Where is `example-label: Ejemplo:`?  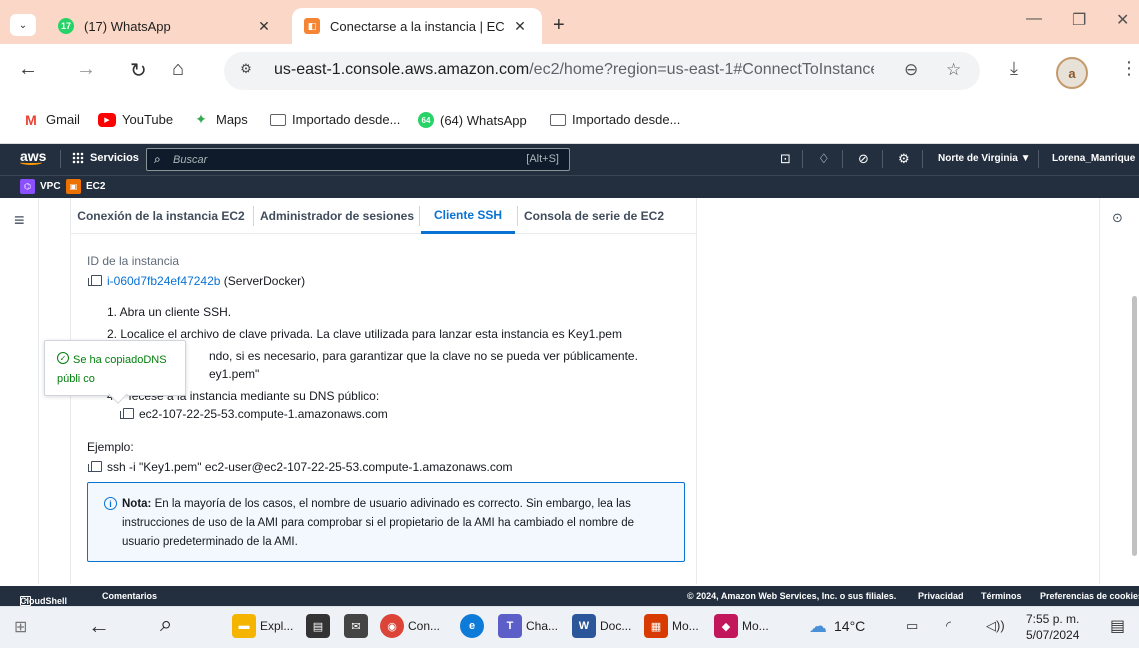
example-label: Ejemplo: is located at coordinates (110, 447).